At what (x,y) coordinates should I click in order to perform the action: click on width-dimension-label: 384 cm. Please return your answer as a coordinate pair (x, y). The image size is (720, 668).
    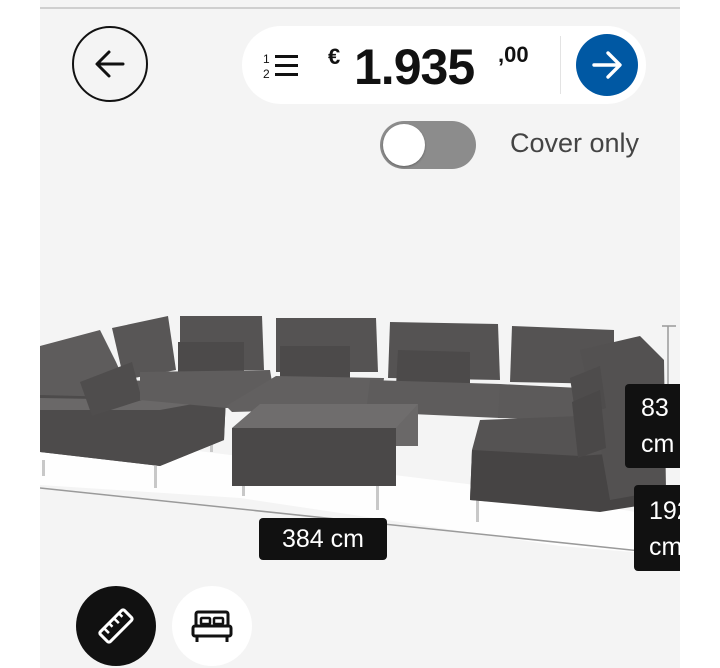
    Looking at the image, I should click on (323, 539).